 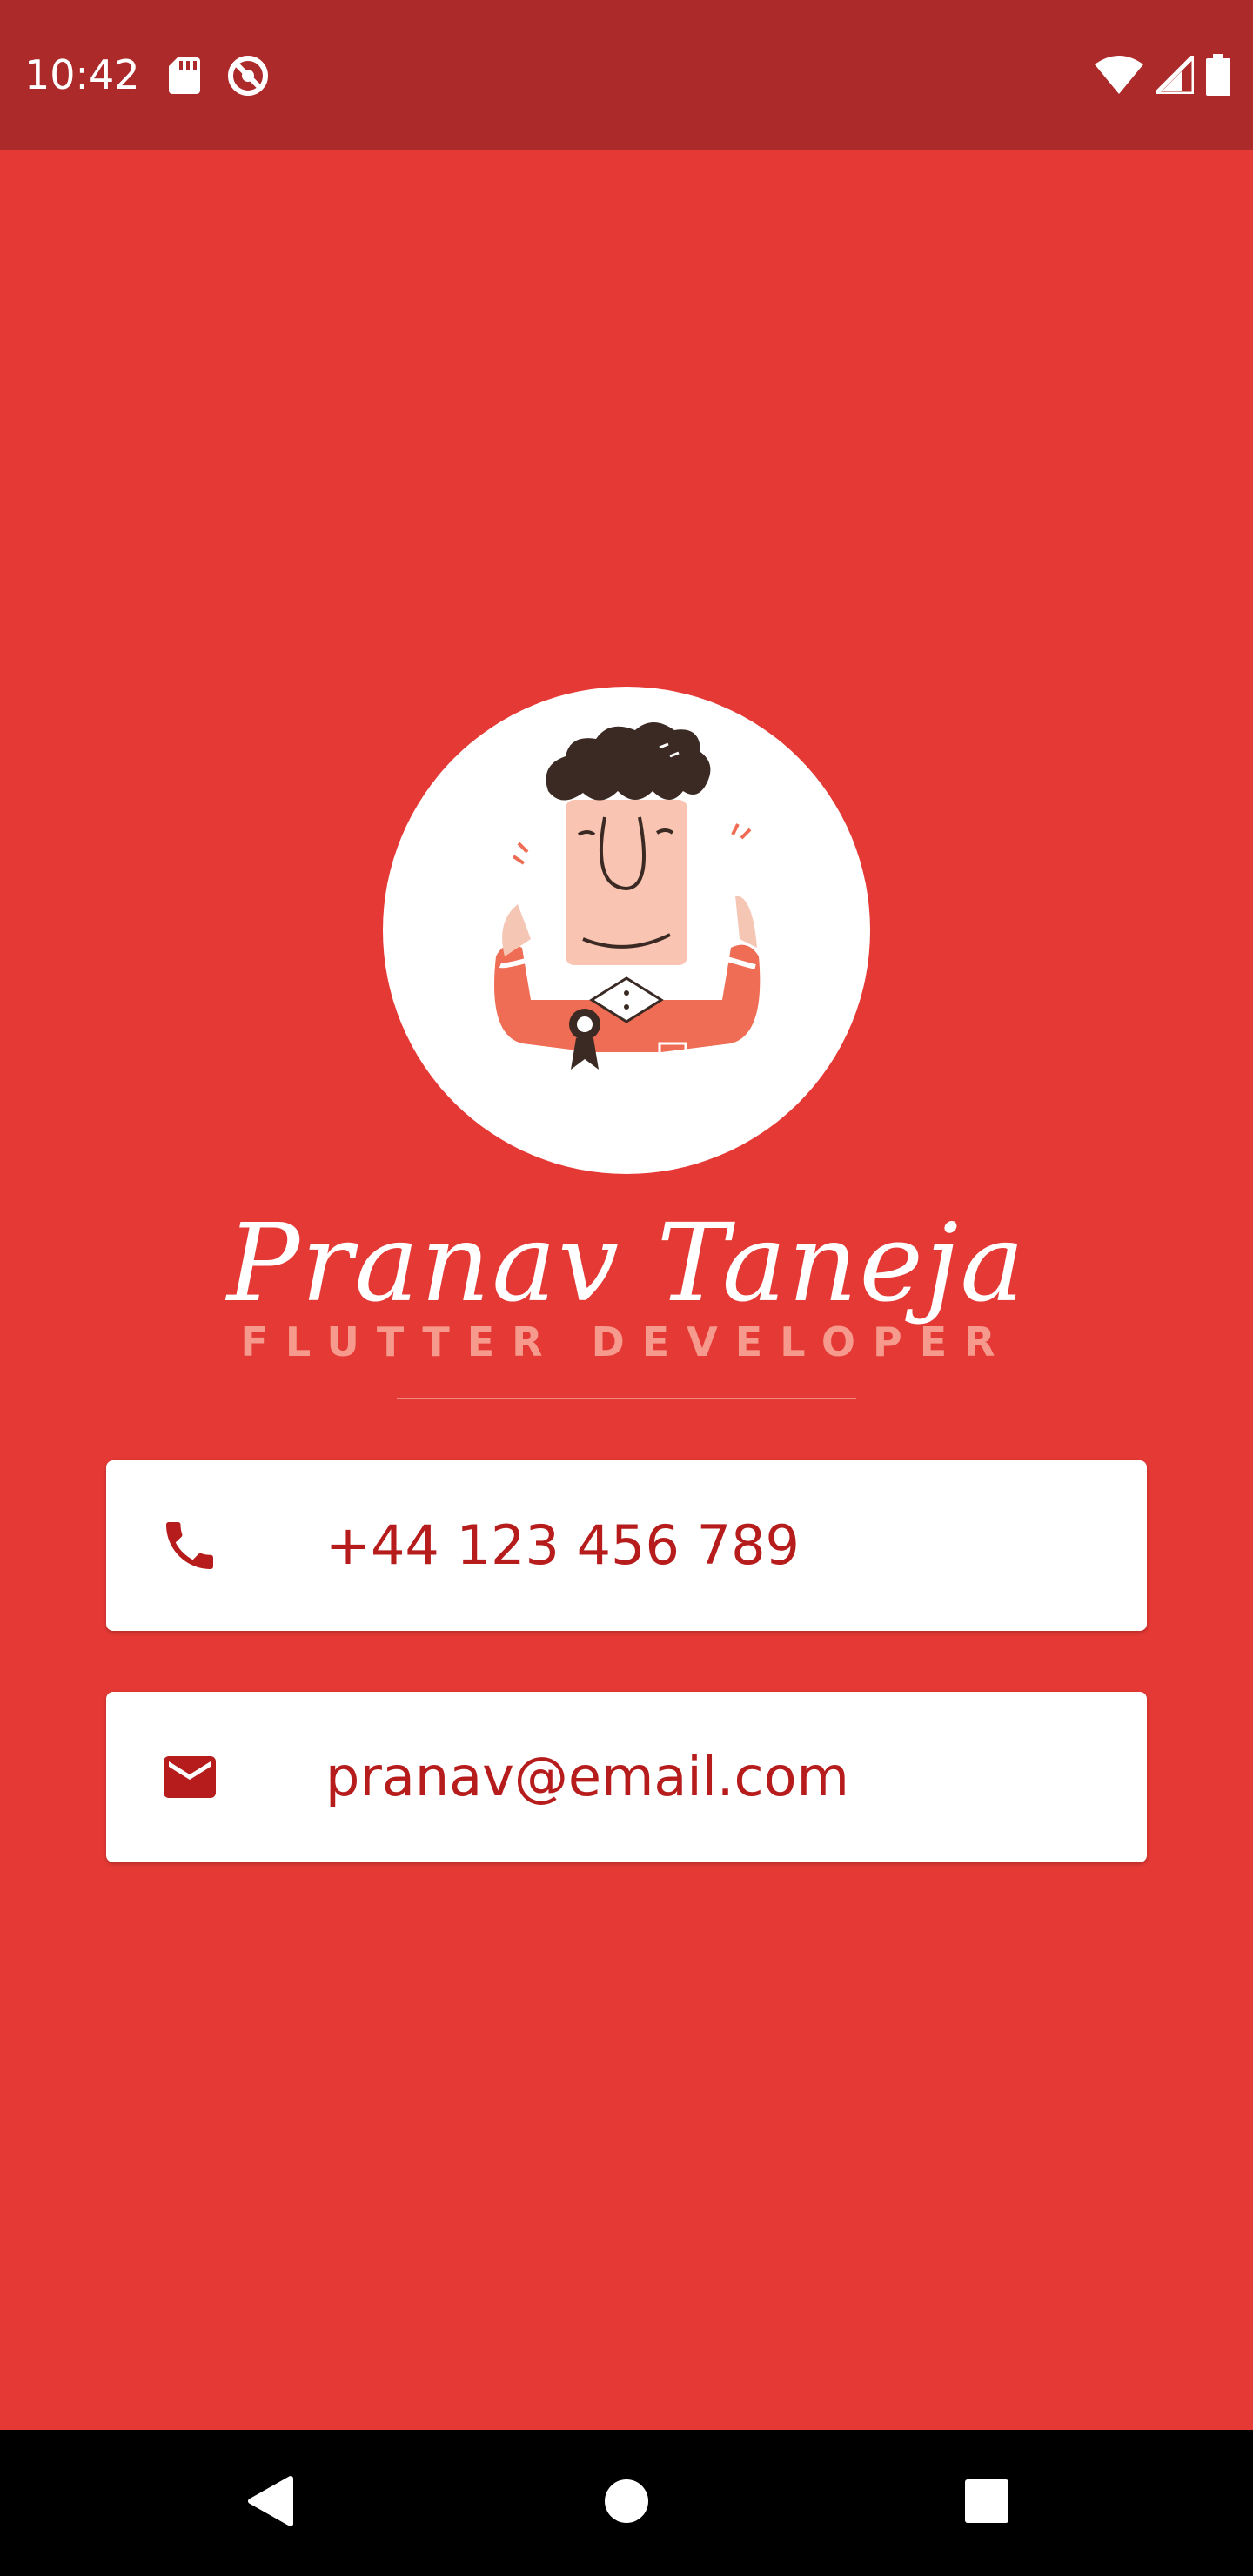 What do you see at coordinates (184, 77) in the screenshot?
I see `sd-card-icon` at bounding box center [184, 77].